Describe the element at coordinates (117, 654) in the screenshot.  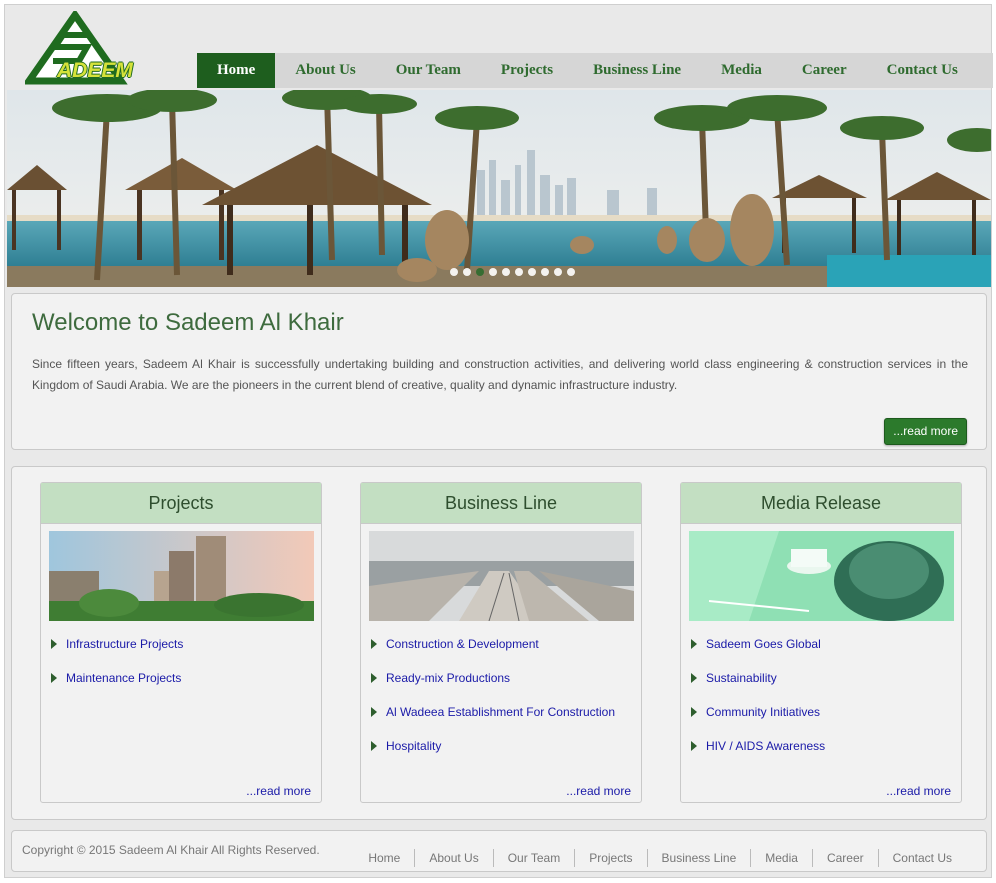
I see `list-item: Infrastructure Projects` at that location.